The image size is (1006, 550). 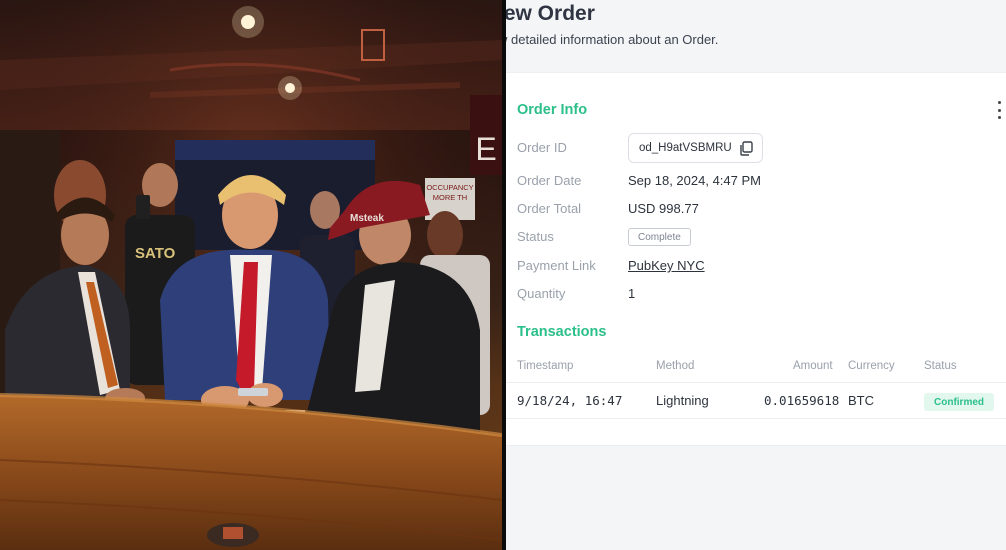 What do you see at coordinates (552, 110) in the screenshot?
I see `order-info-heading: Order Info` at bounding box center [552, 110].